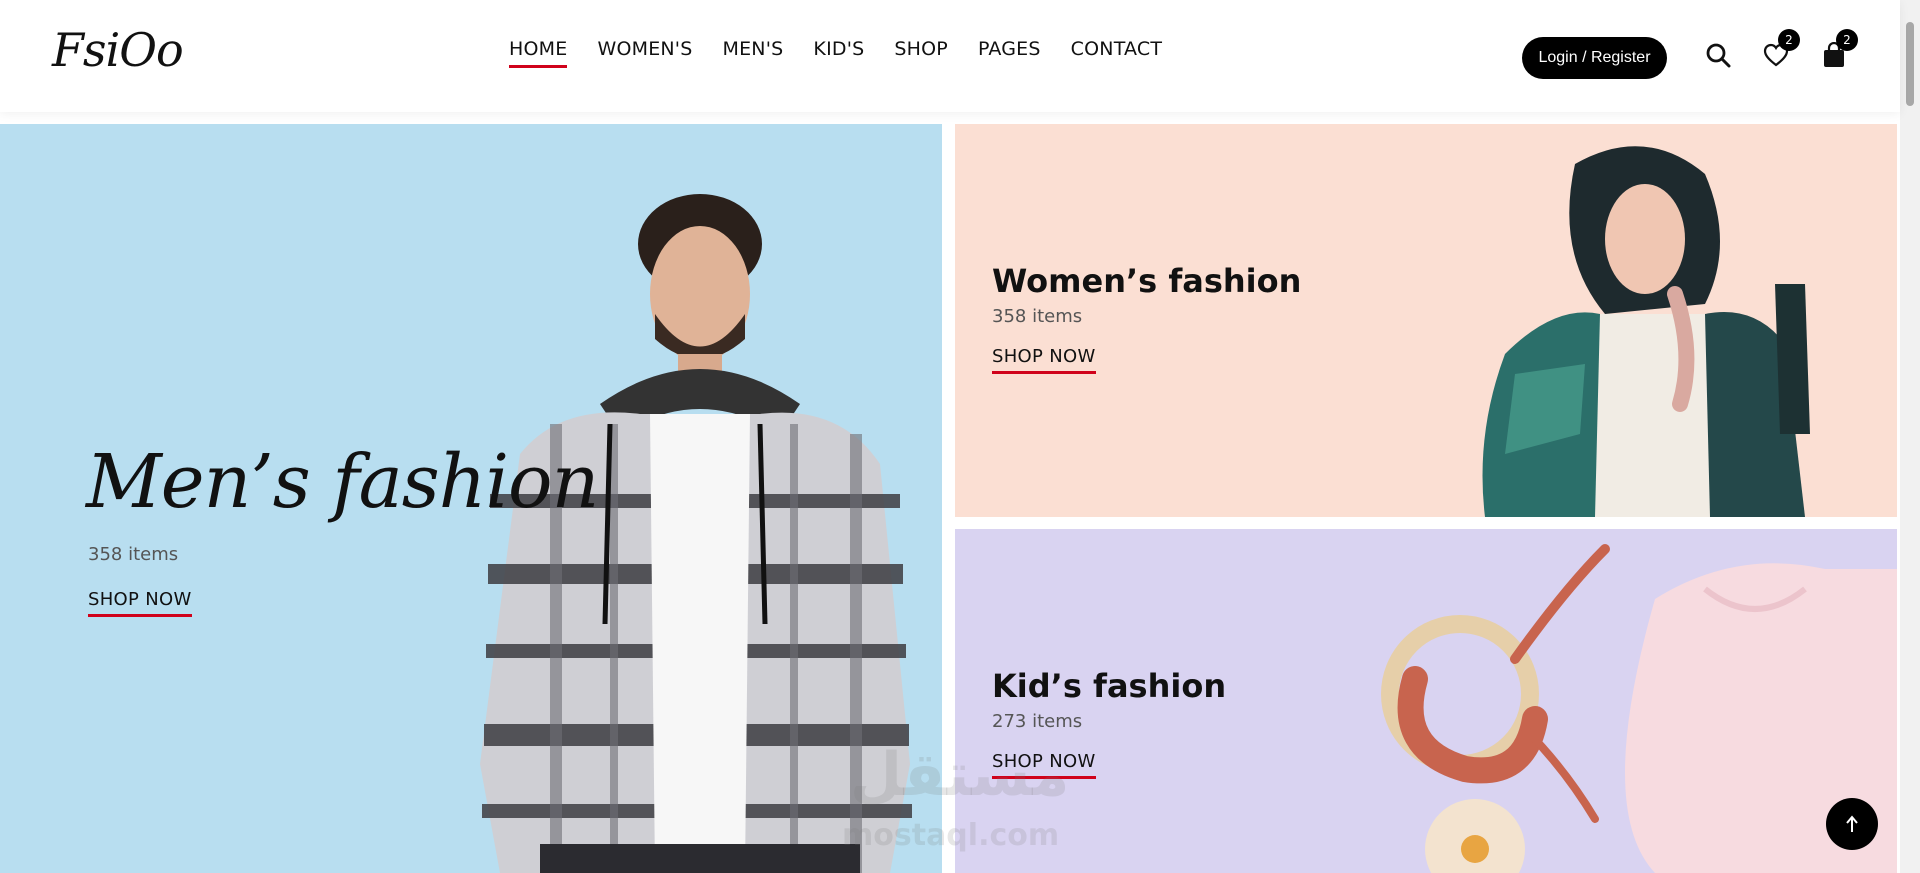  Describe the element at coordinates (118, 50) in the screenshot. I see `site-logo: FsiOo` at that location.